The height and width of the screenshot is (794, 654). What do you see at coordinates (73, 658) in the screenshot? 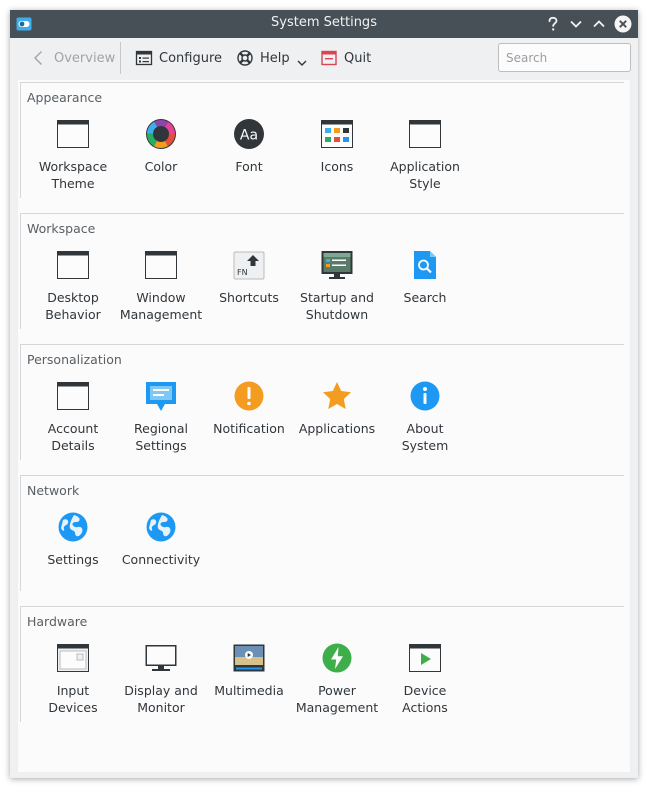
I see `input-devices-icon` at bounding box center [73, 658].